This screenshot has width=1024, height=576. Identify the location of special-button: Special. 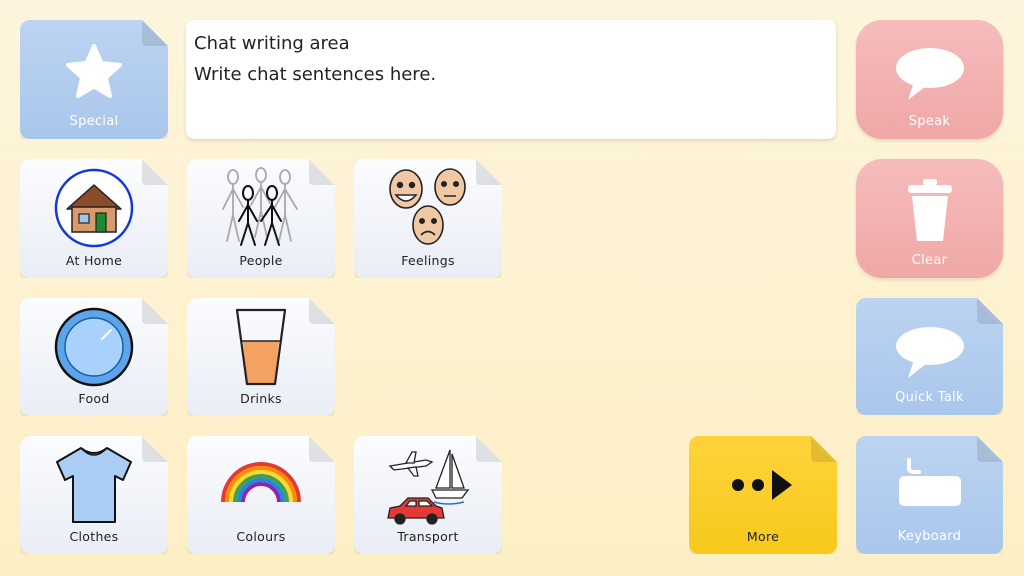
(94, 79).